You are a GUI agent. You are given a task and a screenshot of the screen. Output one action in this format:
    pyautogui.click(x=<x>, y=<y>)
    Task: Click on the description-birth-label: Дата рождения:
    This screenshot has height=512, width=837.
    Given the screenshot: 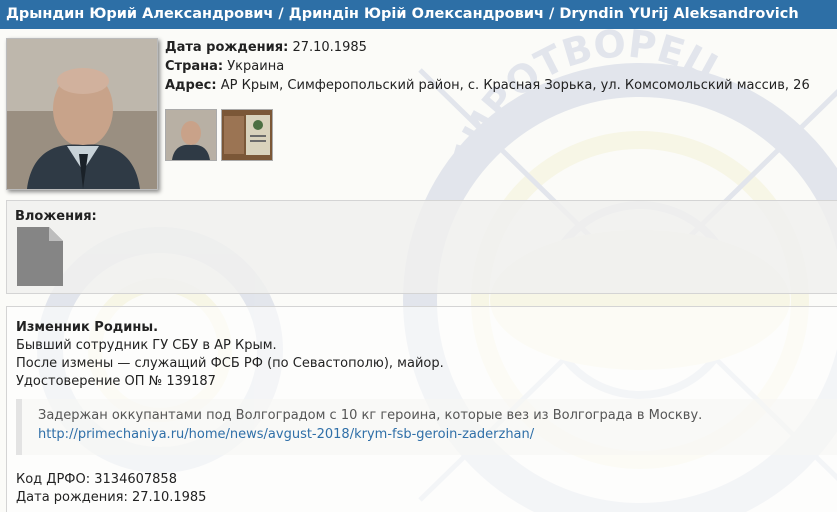 What is the action you would take?
    pyautogui.click(x=72, y=497)
    